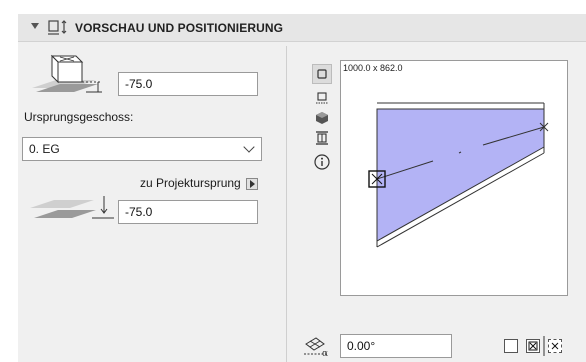 The image size is (586, 362). Describe the element at coordinates (67, 73) in the screenshot. I see `top-offset-icon` at that location.